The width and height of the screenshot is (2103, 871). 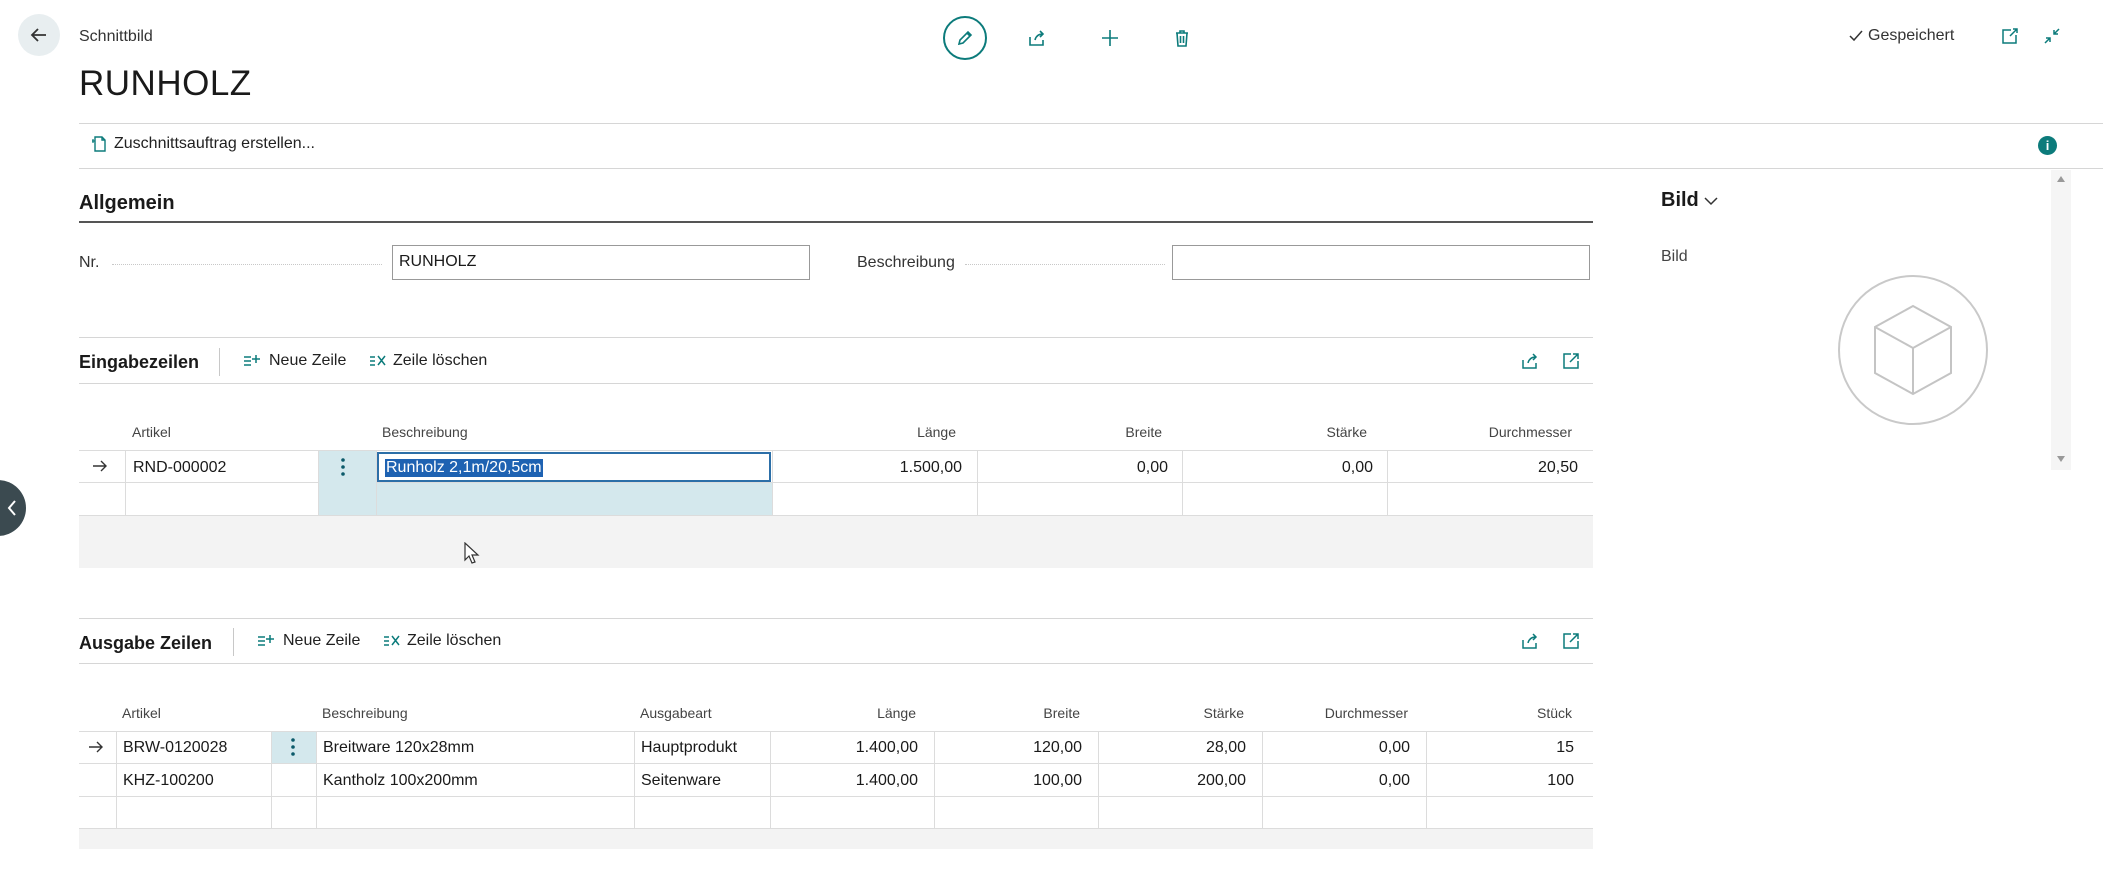 What do you see at coordinates (1010, 781) in the screenshot?
I see `output-row-breite: 100,00` at bounding box center [1010, 781].